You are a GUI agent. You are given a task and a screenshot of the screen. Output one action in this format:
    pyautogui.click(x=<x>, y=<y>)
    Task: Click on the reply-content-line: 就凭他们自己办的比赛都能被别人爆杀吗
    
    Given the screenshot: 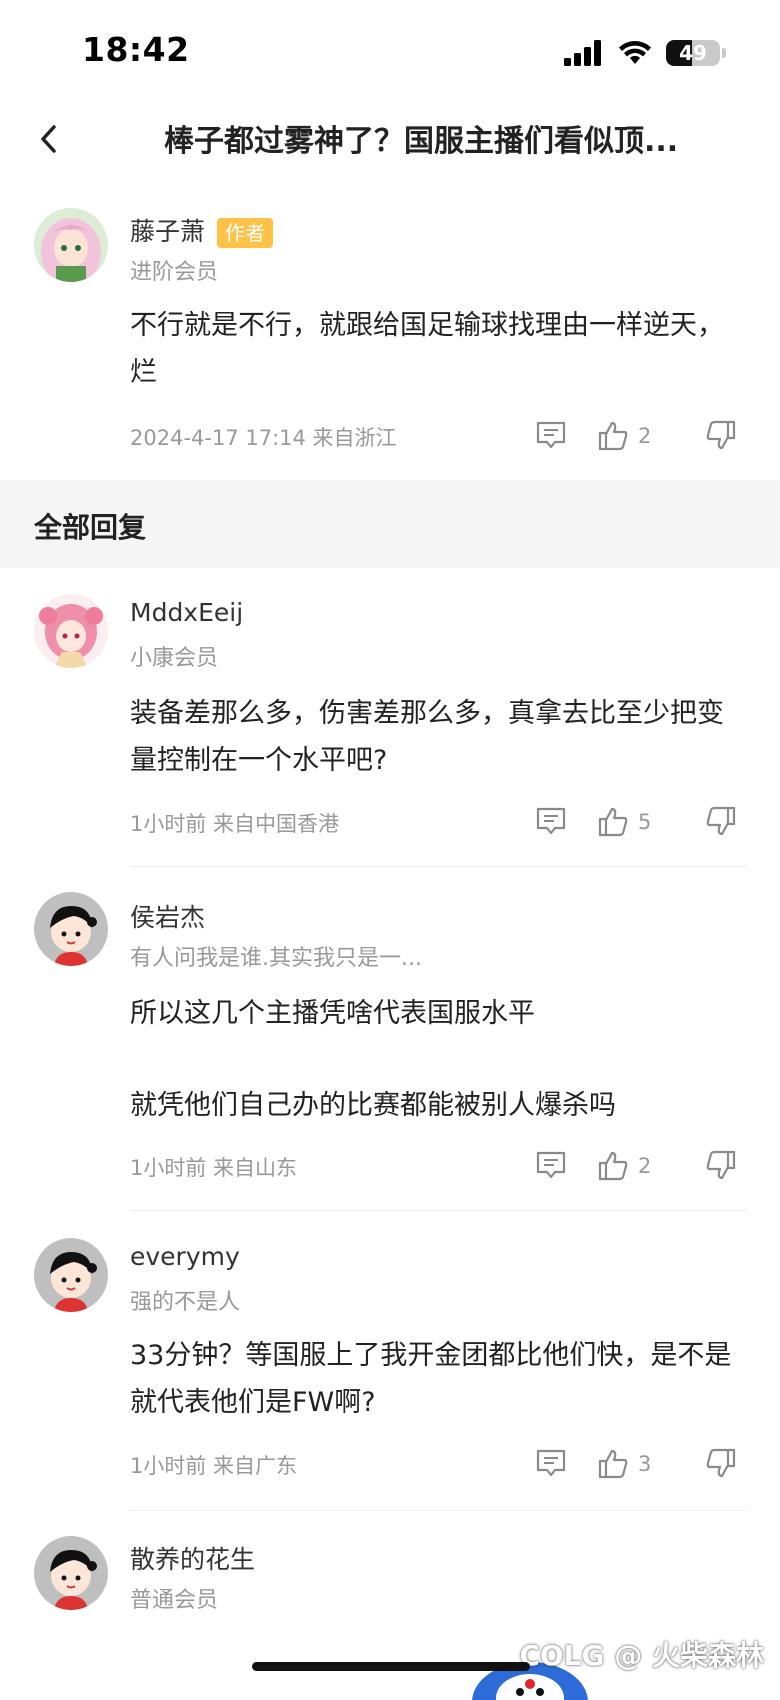 What is the action you would take?
    pyautogui.click(x=373, y=1105)
    